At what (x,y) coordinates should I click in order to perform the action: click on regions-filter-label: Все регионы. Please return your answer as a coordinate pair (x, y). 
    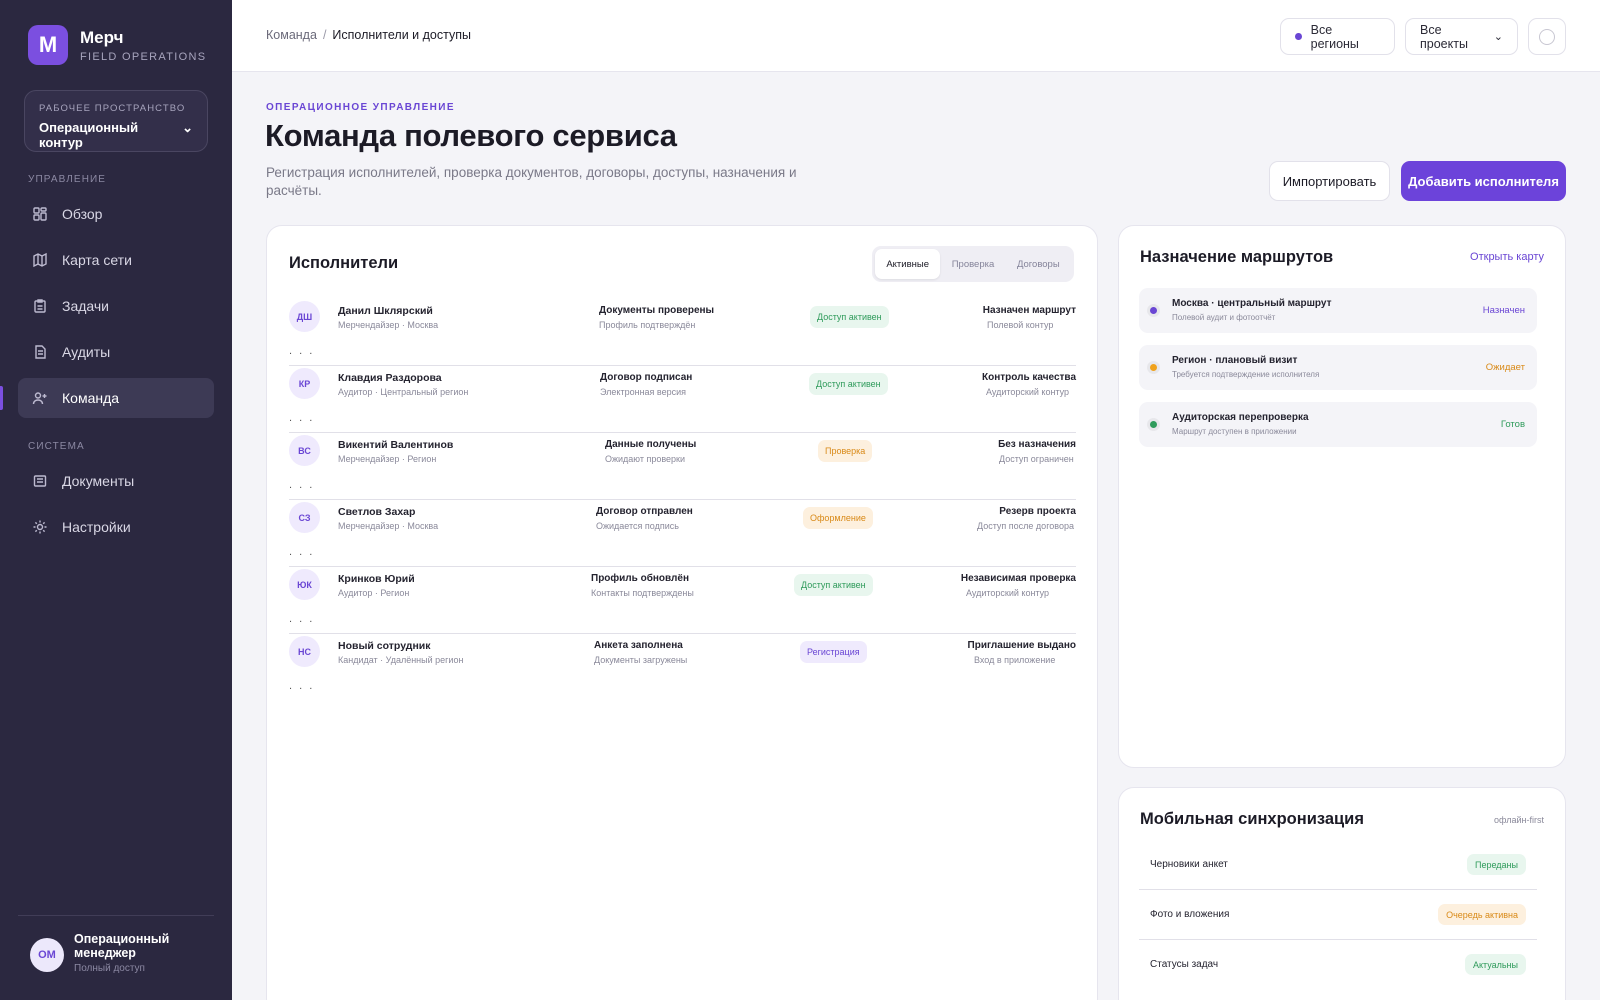
    Looking at the image, I should click on (1334, 36).